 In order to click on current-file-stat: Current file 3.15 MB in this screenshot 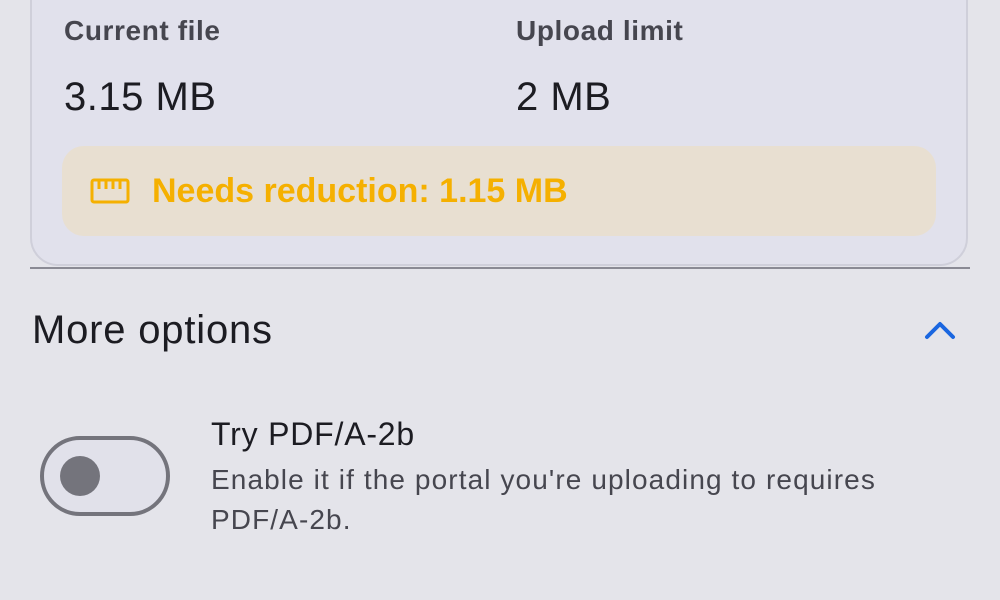, I will do `click(142, 67)`.